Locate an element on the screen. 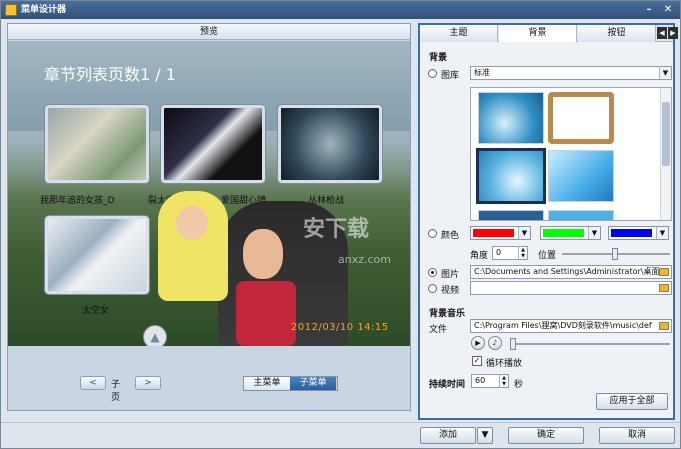 Image resolution: width=681 pixels, height=449 pixels. color-picker-2: ▼ is located at coordinates (570, 233).